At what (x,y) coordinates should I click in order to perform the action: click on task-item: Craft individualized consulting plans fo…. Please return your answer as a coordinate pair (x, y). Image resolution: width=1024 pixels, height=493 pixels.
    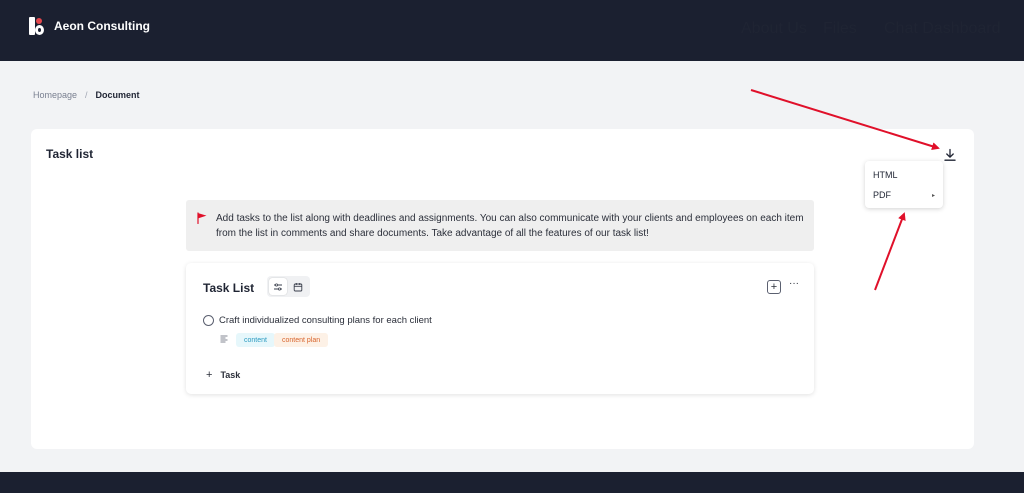
    Looking at the image, I should click on (317, 320).